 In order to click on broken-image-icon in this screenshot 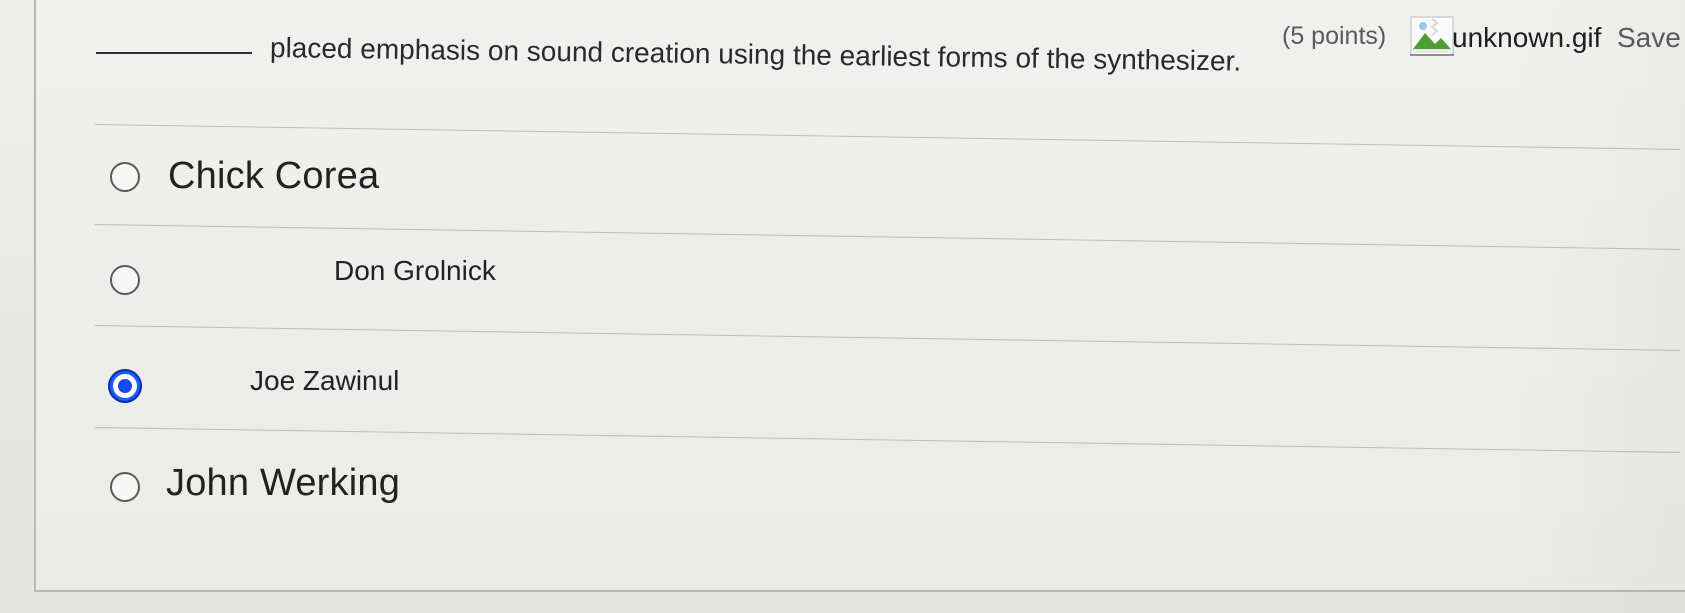, I will do `click(1432, 36)`.